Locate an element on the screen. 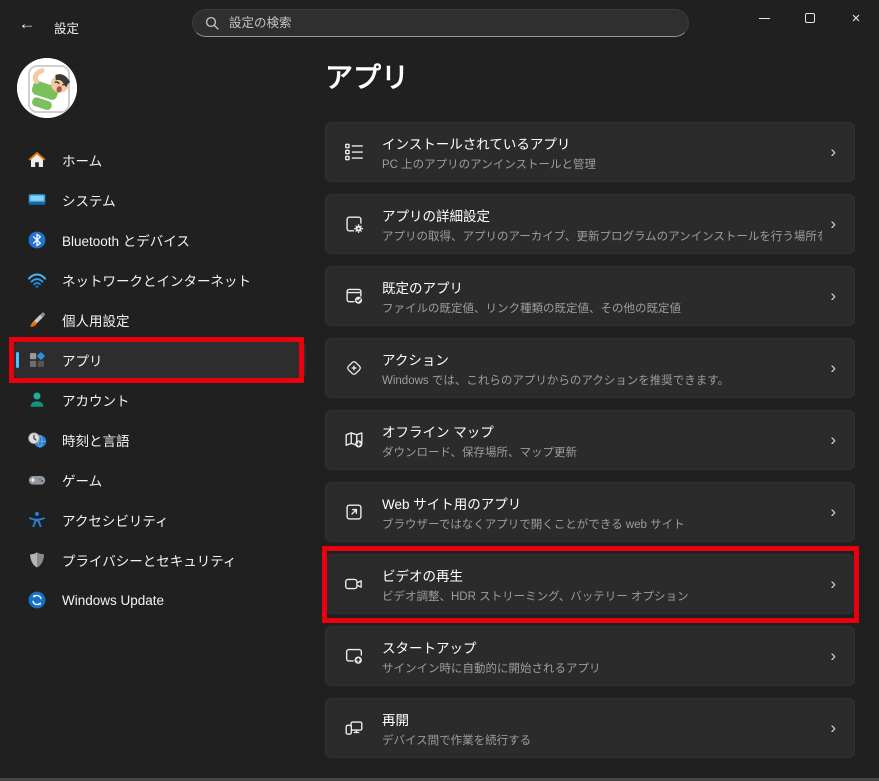  sidebar-item-privacy-security: プライバシーとセキュリティ is located at coordinates (160, 560).